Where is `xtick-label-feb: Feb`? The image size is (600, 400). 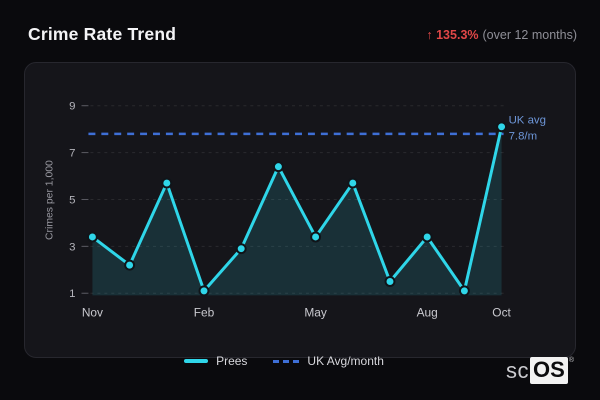
xtick-label-feb: Feb is located at coordinates (204, 312).